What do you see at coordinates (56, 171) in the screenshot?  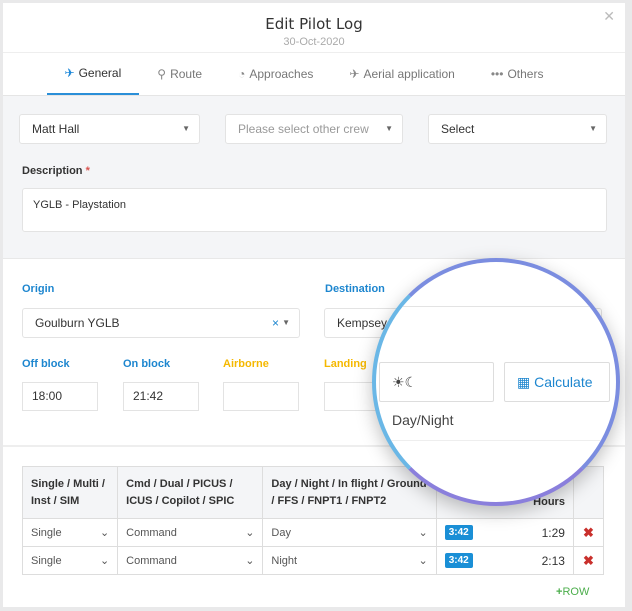 I see `description-label: Description *` at bounding box center [56, 171].